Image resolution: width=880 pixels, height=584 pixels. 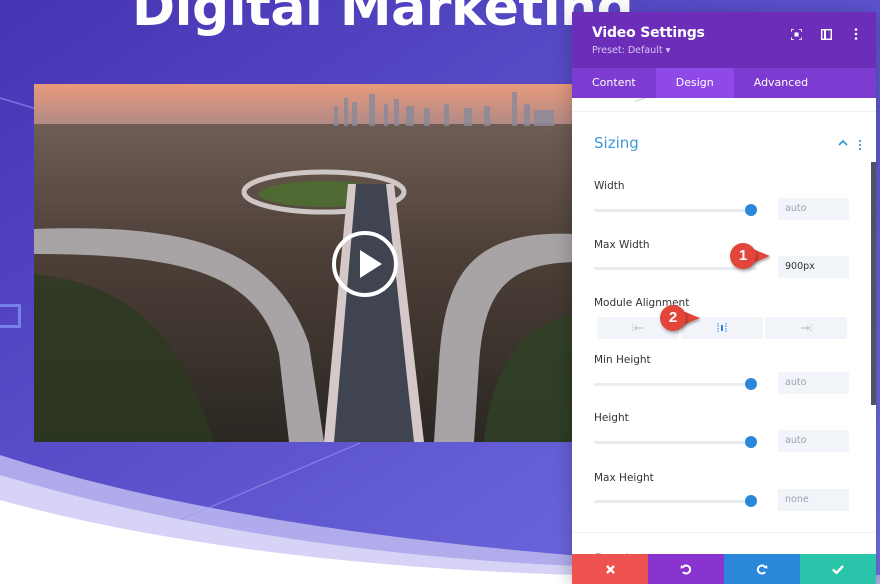 What do you see at coordinates (622, 245) in the screenshot?
I see `max-width-label: Max Width` at bounding box center [622, 245].